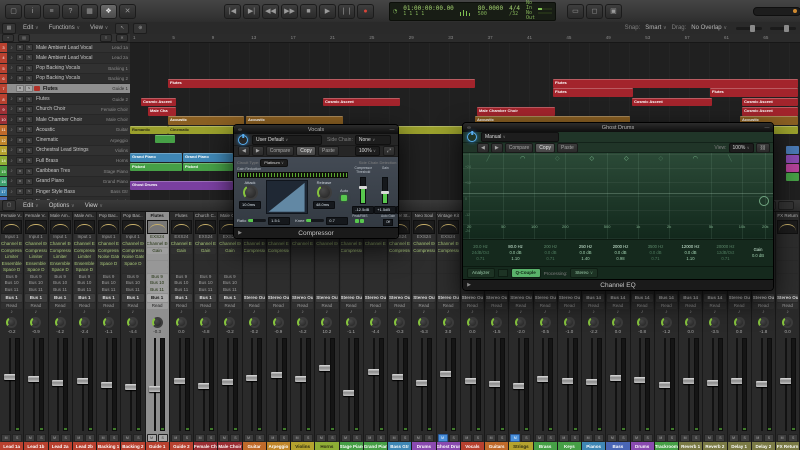 This screenshot has height=450, width=800. I want to click on volume-readout: 0.0, so click(787, 332).